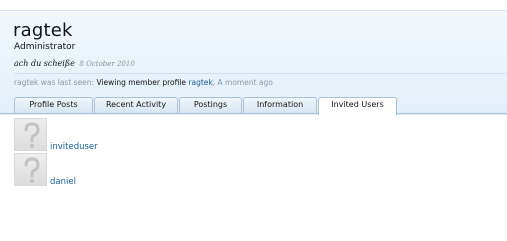 Image resolution: width=507 pixels, height=241 pixels. I want to click on invited-user-name-link: daniel, so click(63, 182).